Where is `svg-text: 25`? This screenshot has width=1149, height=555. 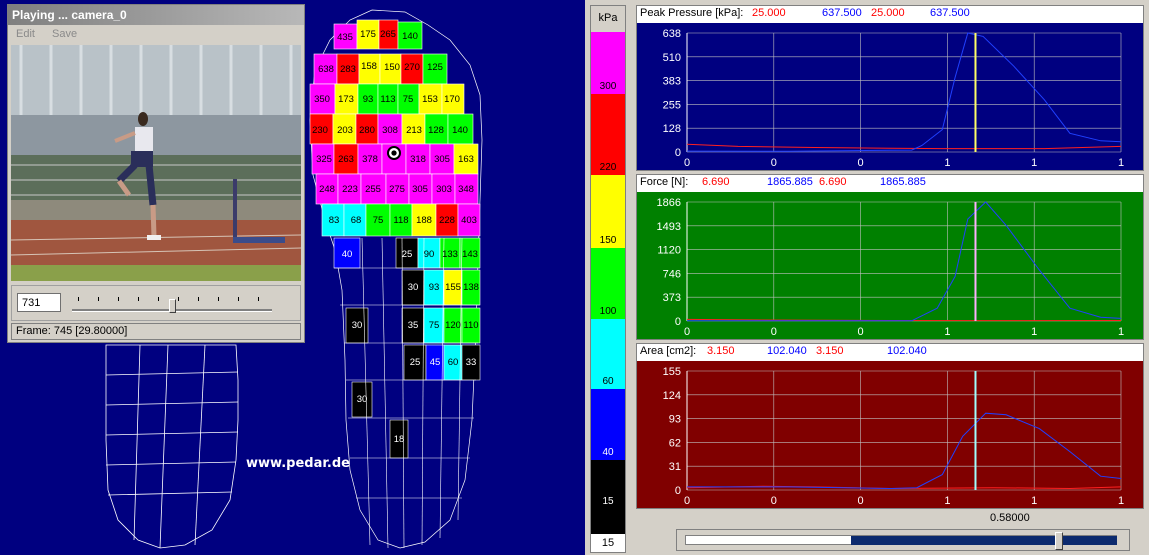
svg-text: 25 is located at coordinates (407, 254).